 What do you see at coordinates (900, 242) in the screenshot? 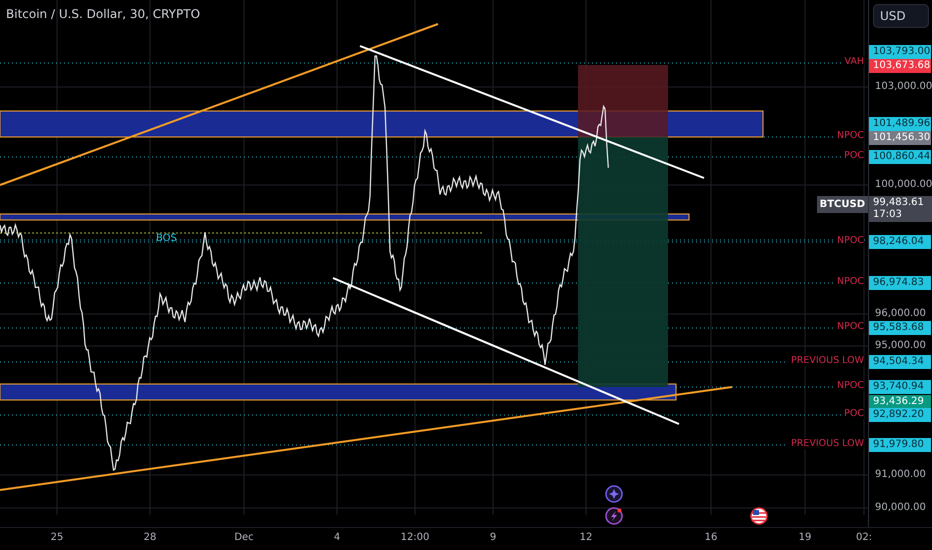
I see `price-tag: 98,246.04` at bounding box center [900, 242].